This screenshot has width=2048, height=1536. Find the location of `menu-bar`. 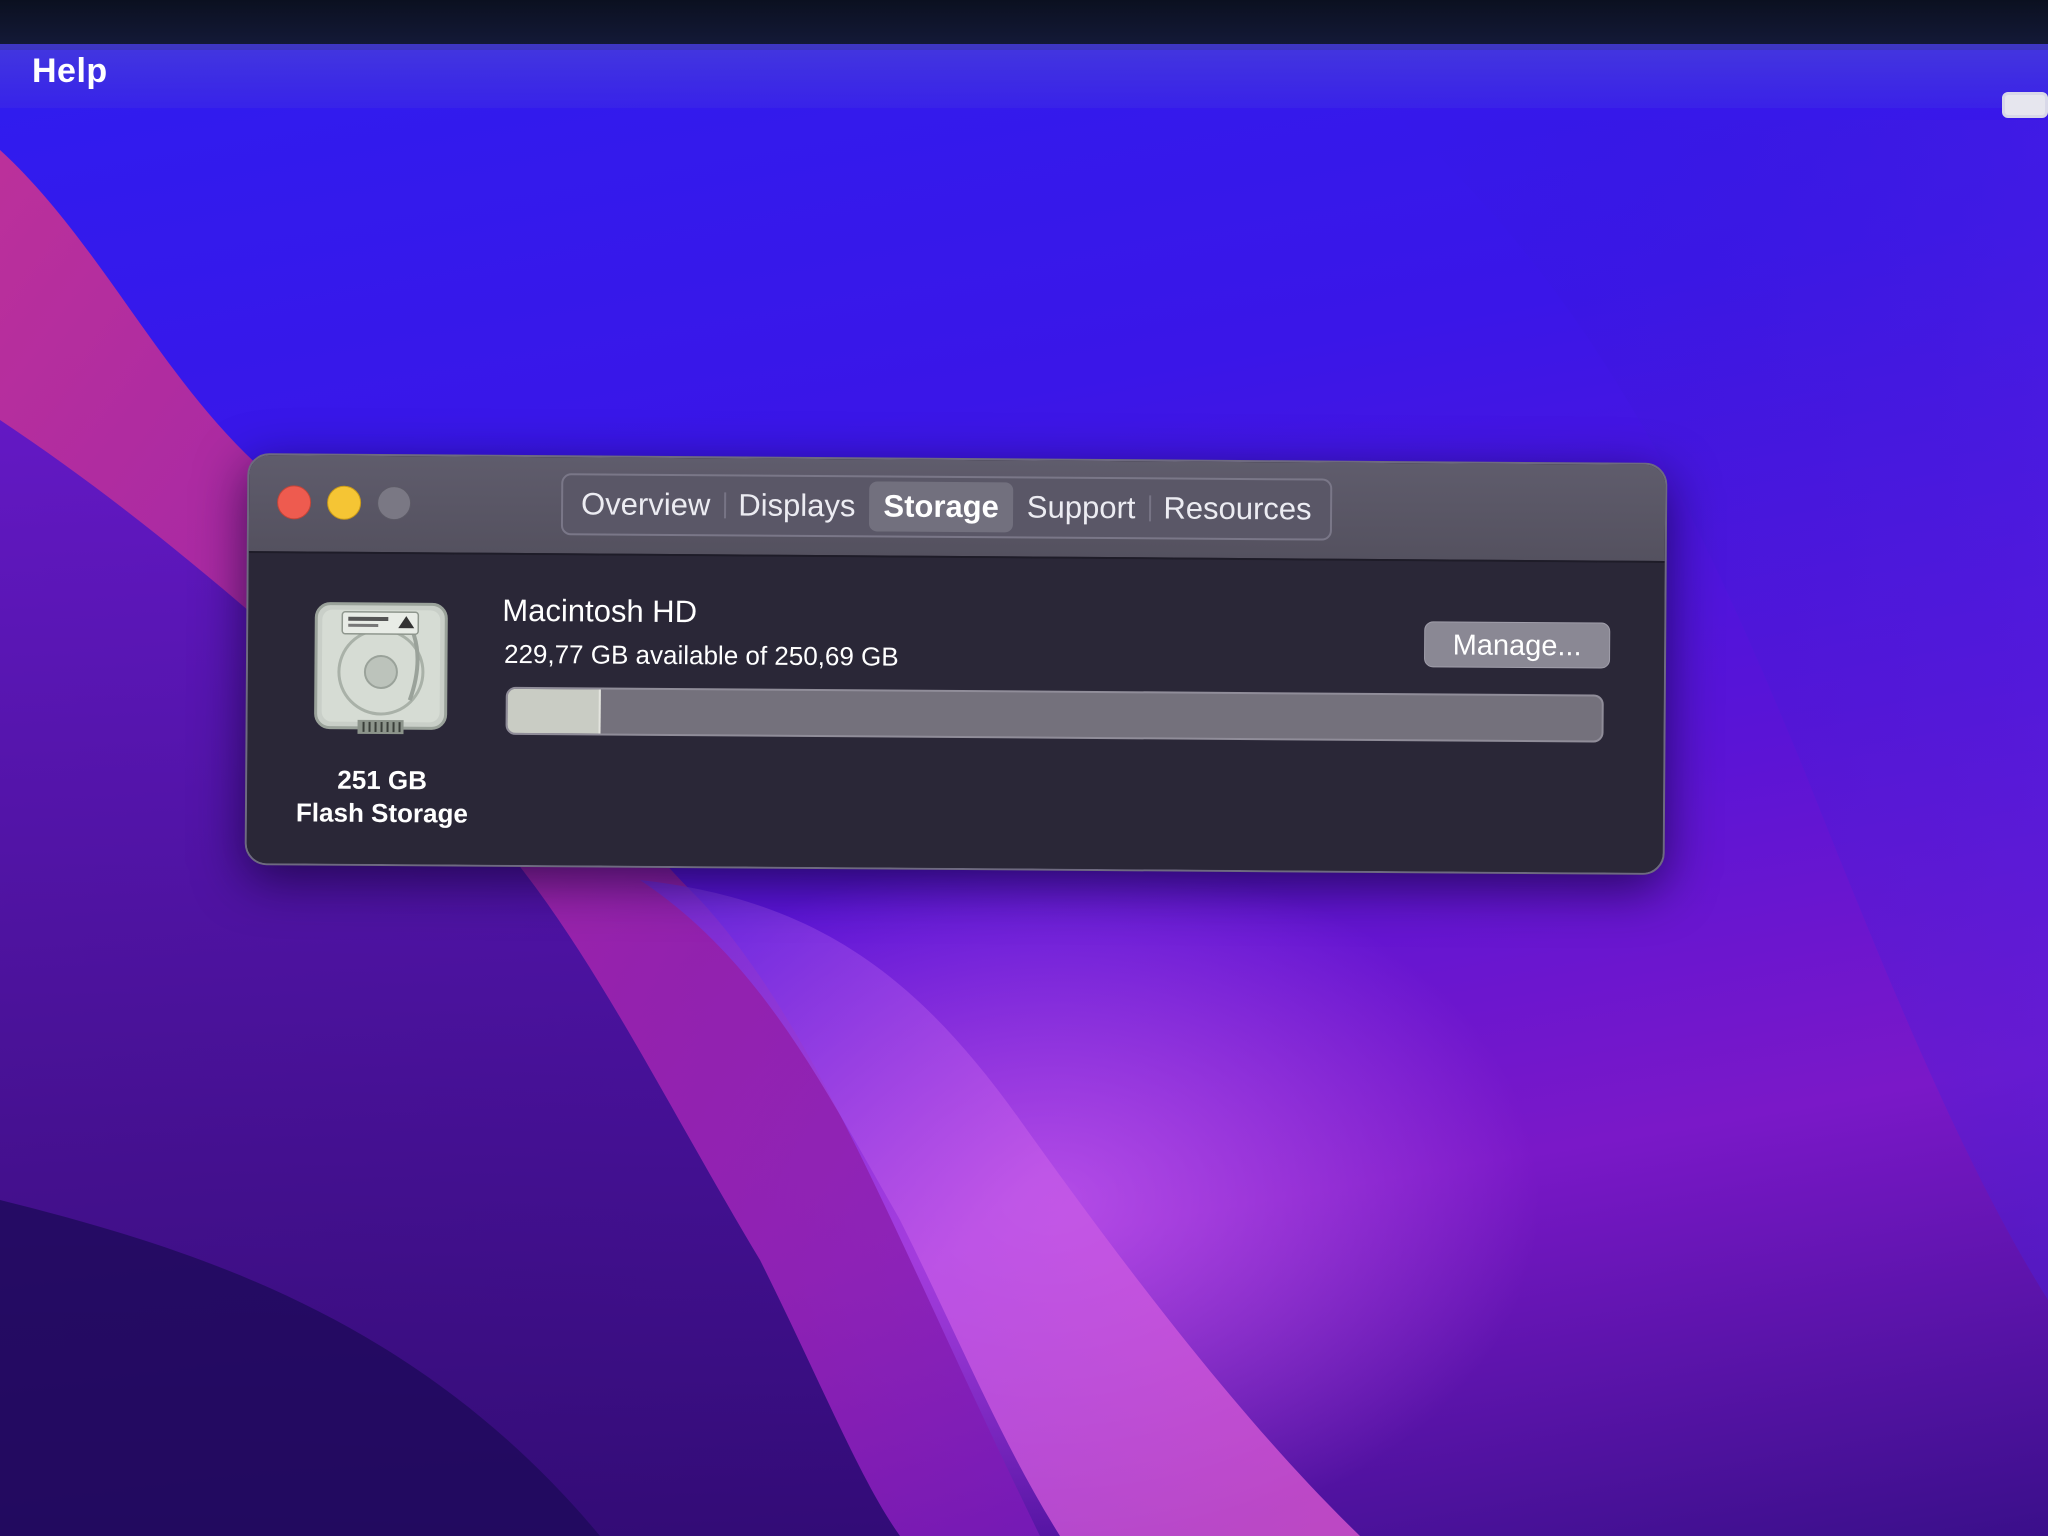

menu-bar is located at coordinates (1024, 76).